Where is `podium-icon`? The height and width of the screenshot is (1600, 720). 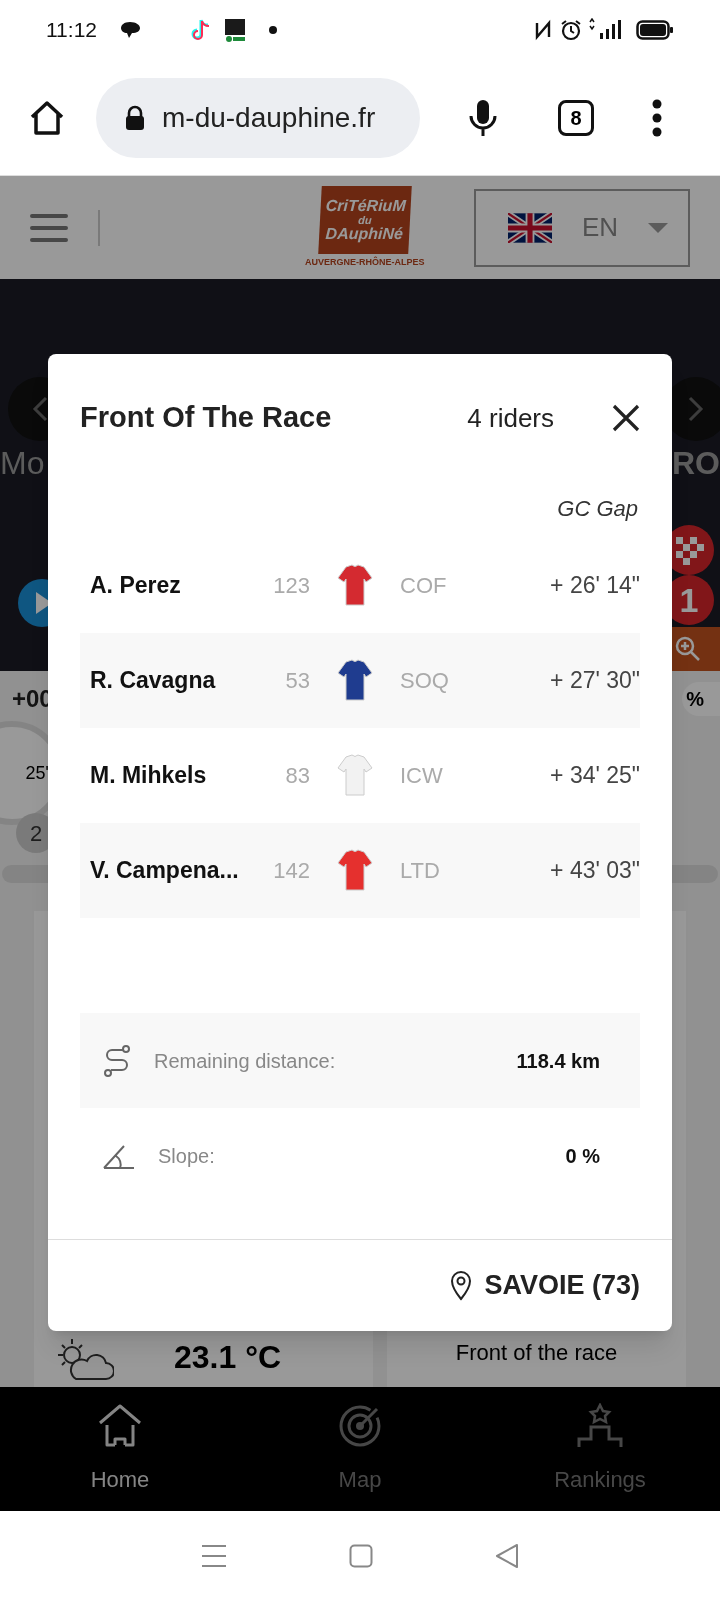
podium-icon is located at coordinates (600, 1425).